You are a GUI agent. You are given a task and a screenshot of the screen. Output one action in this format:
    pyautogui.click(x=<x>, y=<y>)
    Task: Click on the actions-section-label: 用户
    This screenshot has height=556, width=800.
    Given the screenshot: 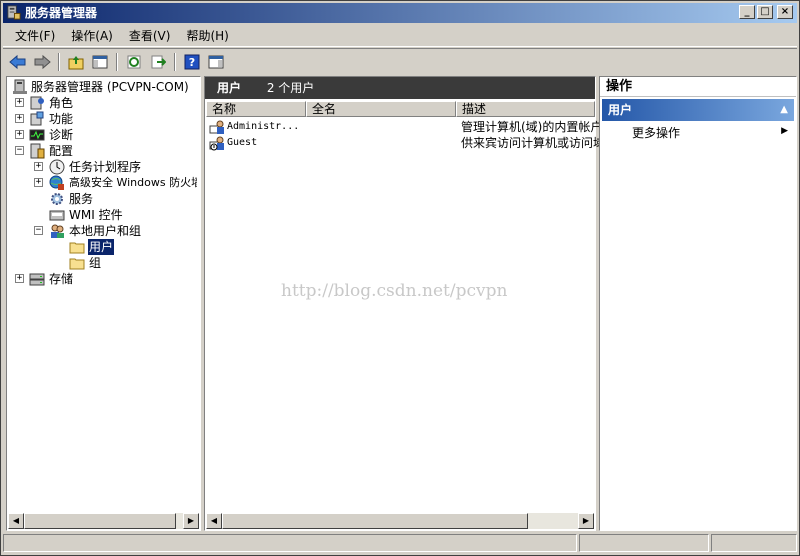 What is the action you would take?
    pyautogui.click(x=620, y=110)
    